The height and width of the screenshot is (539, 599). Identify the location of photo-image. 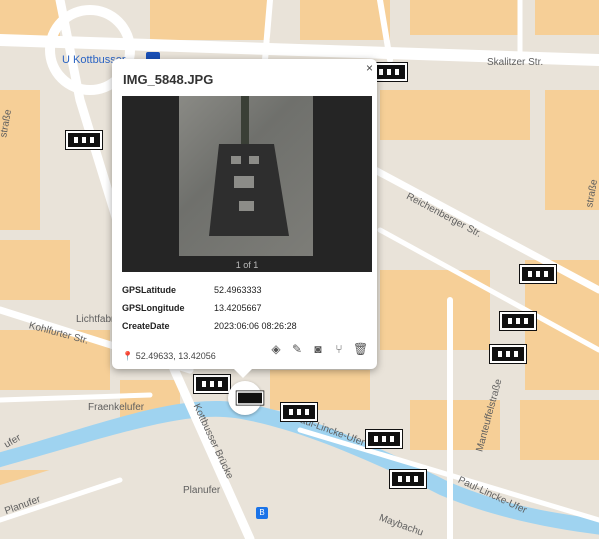
(246, 176).